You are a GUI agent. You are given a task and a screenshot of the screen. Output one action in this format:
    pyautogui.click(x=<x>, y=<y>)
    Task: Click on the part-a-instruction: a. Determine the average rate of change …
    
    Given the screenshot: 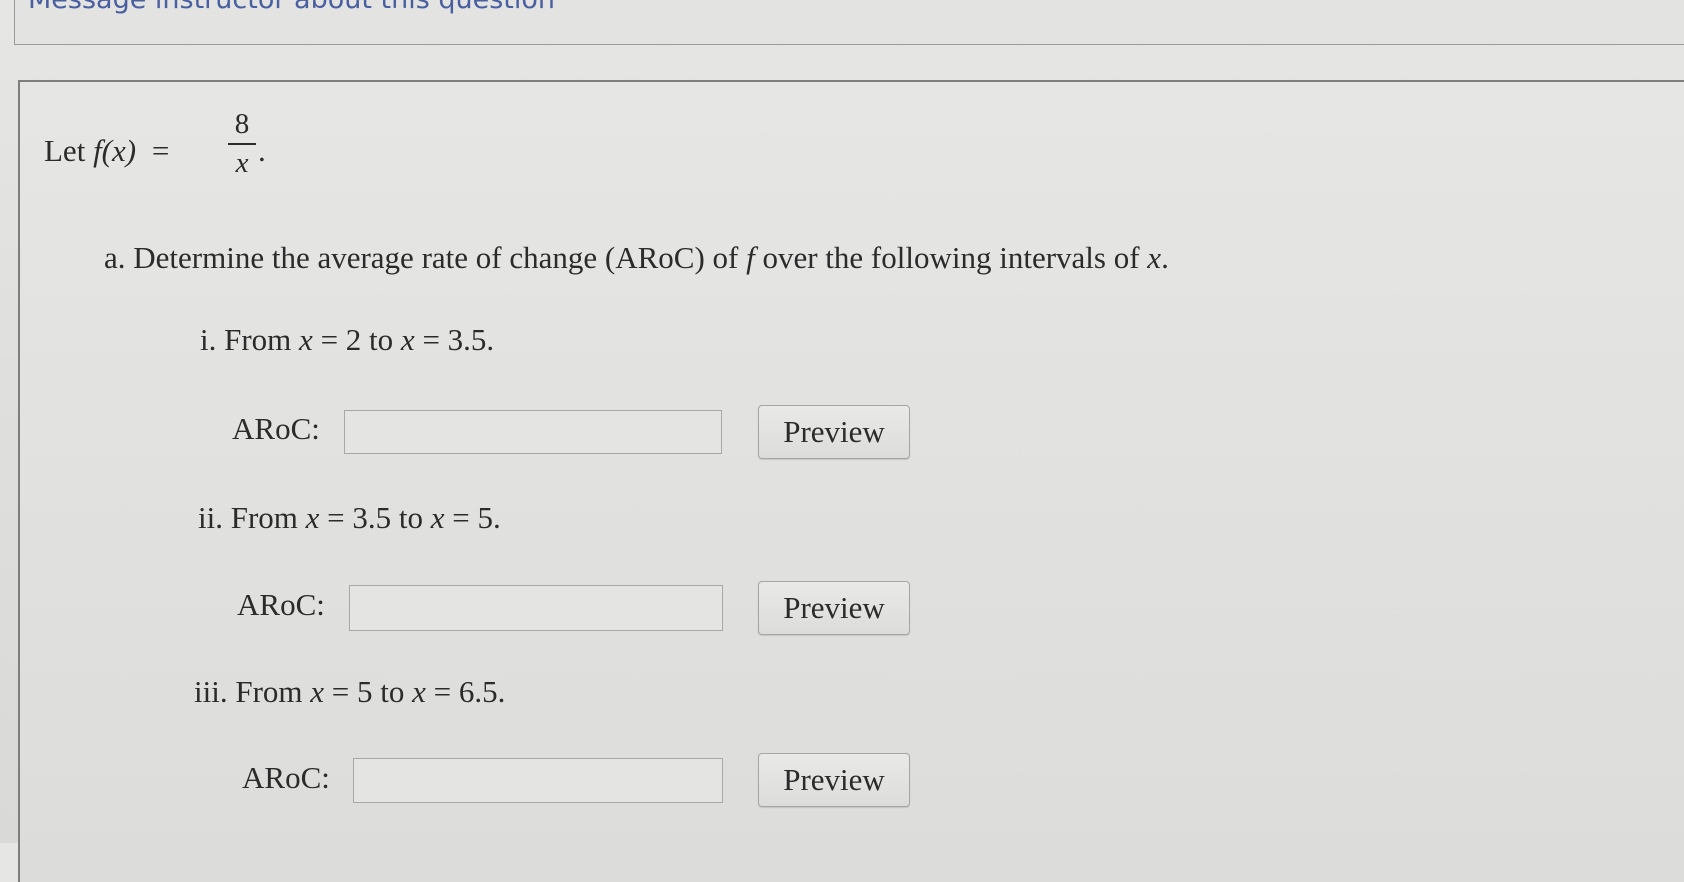 What is the action you would take?
    pyautogui.click(x=636, y=258)
    